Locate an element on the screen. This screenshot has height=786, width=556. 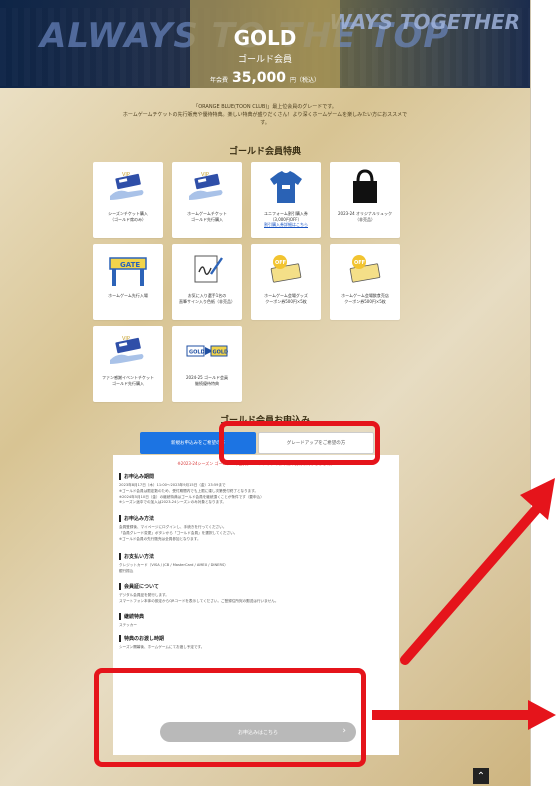
benefit-card: GOLD GOLD 2024-25 ゴールド会員 継続優待特典 is located at coordinates (207, 364).